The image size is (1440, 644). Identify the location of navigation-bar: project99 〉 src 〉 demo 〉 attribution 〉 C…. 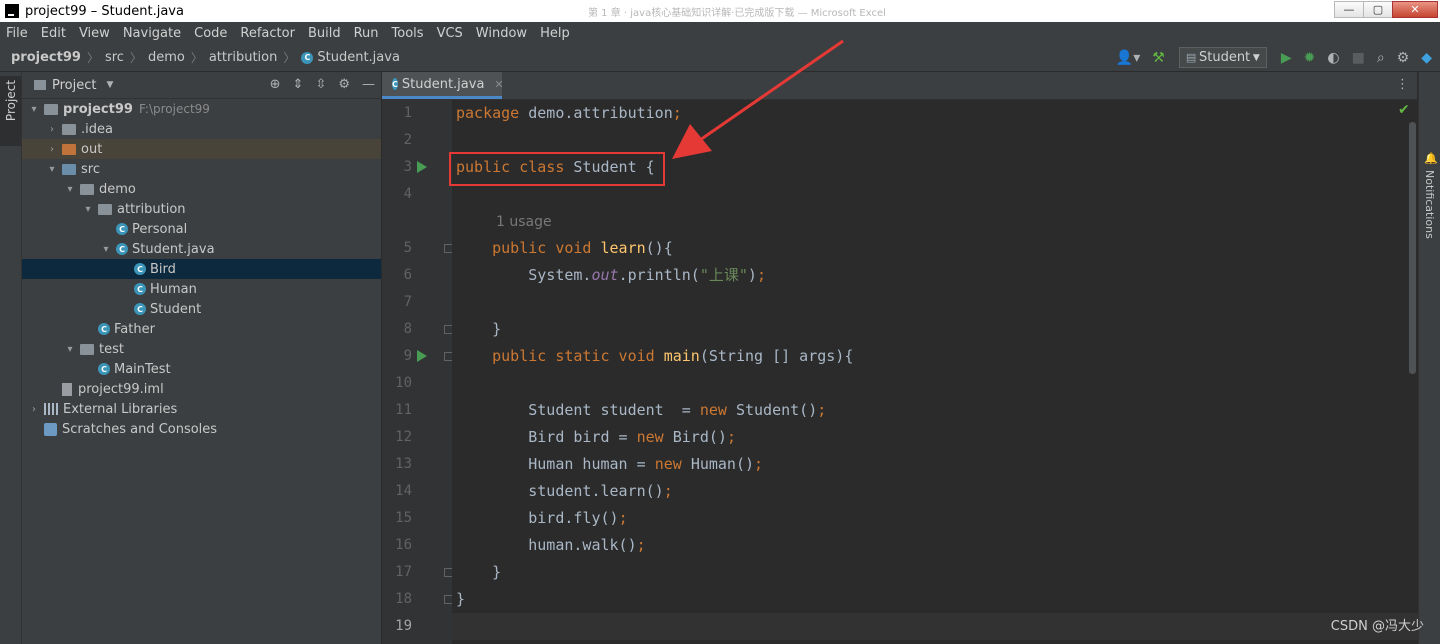
(720, 58).